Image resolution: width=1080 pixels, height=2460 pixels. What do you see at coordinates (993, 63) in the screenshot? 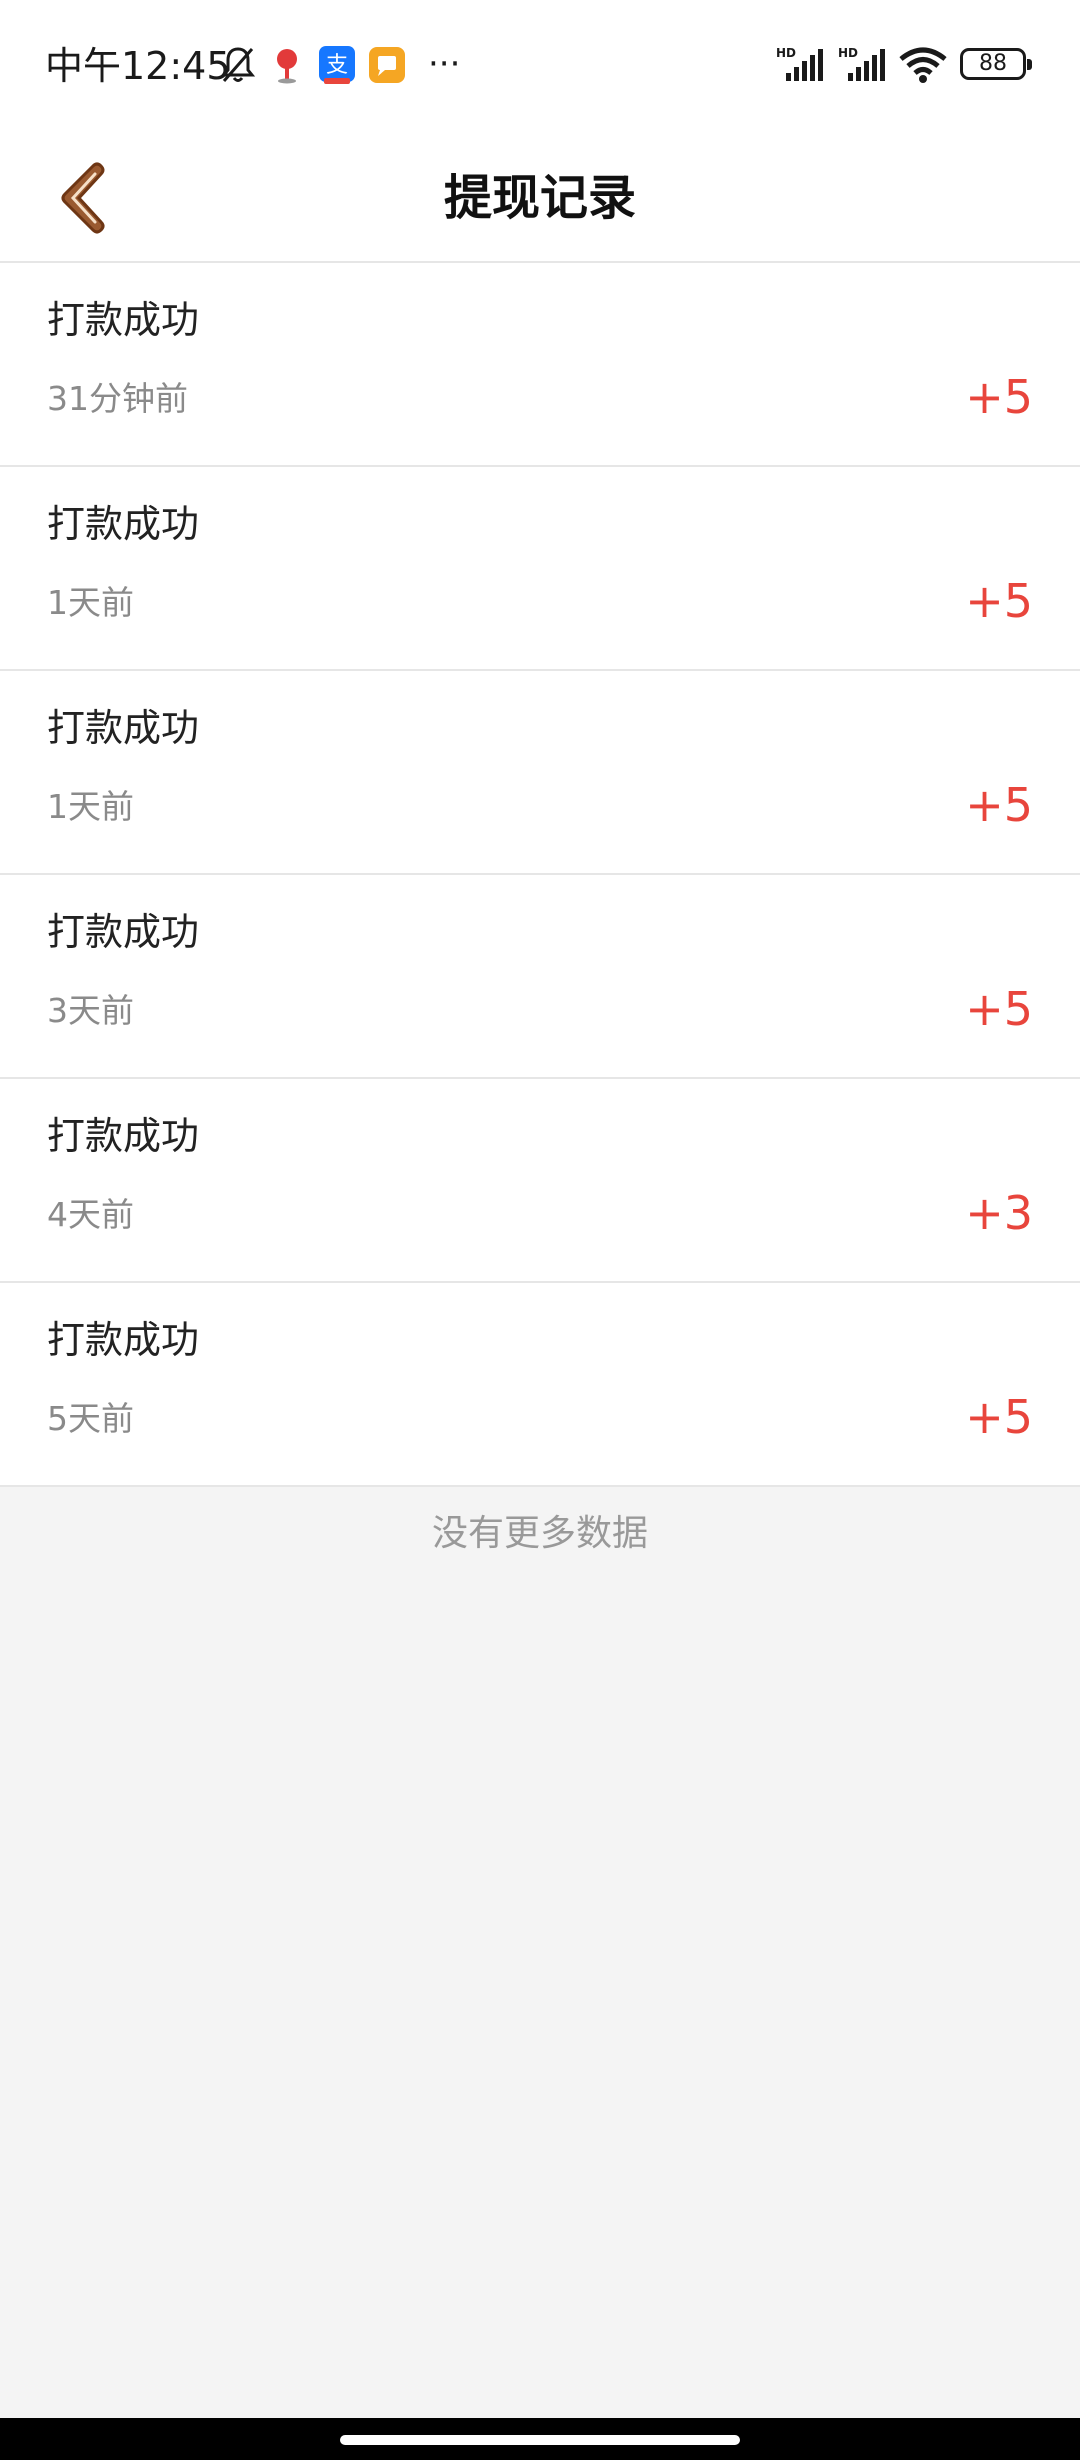
I see `battery-level: 88` at bounding box center [993, 63].